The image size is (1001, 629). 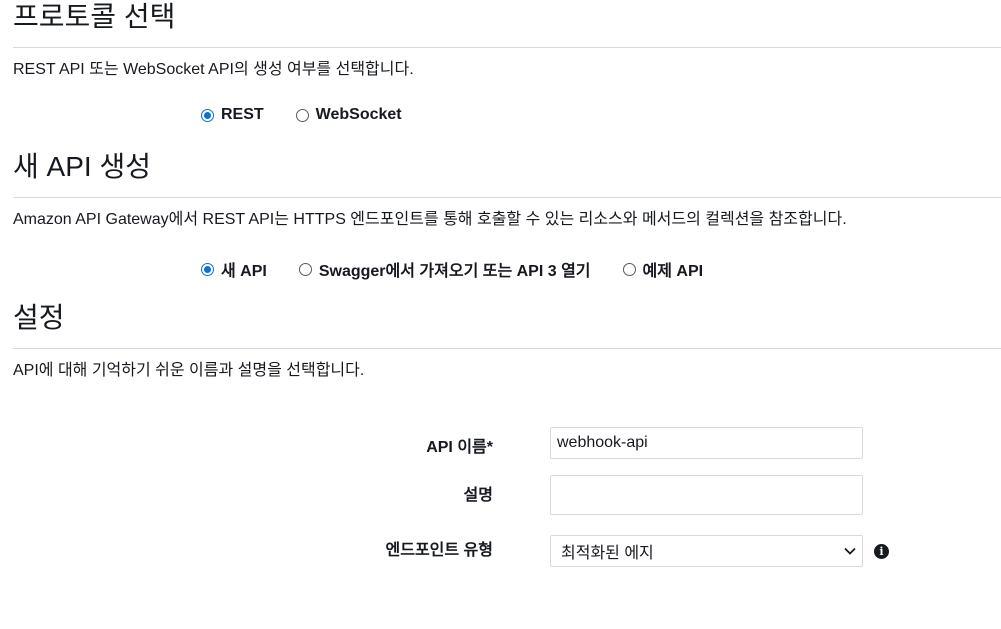 What do you see at coordinates (706, 495) in the screenshot?
I see `description-input` at bounding box center [706, 495].